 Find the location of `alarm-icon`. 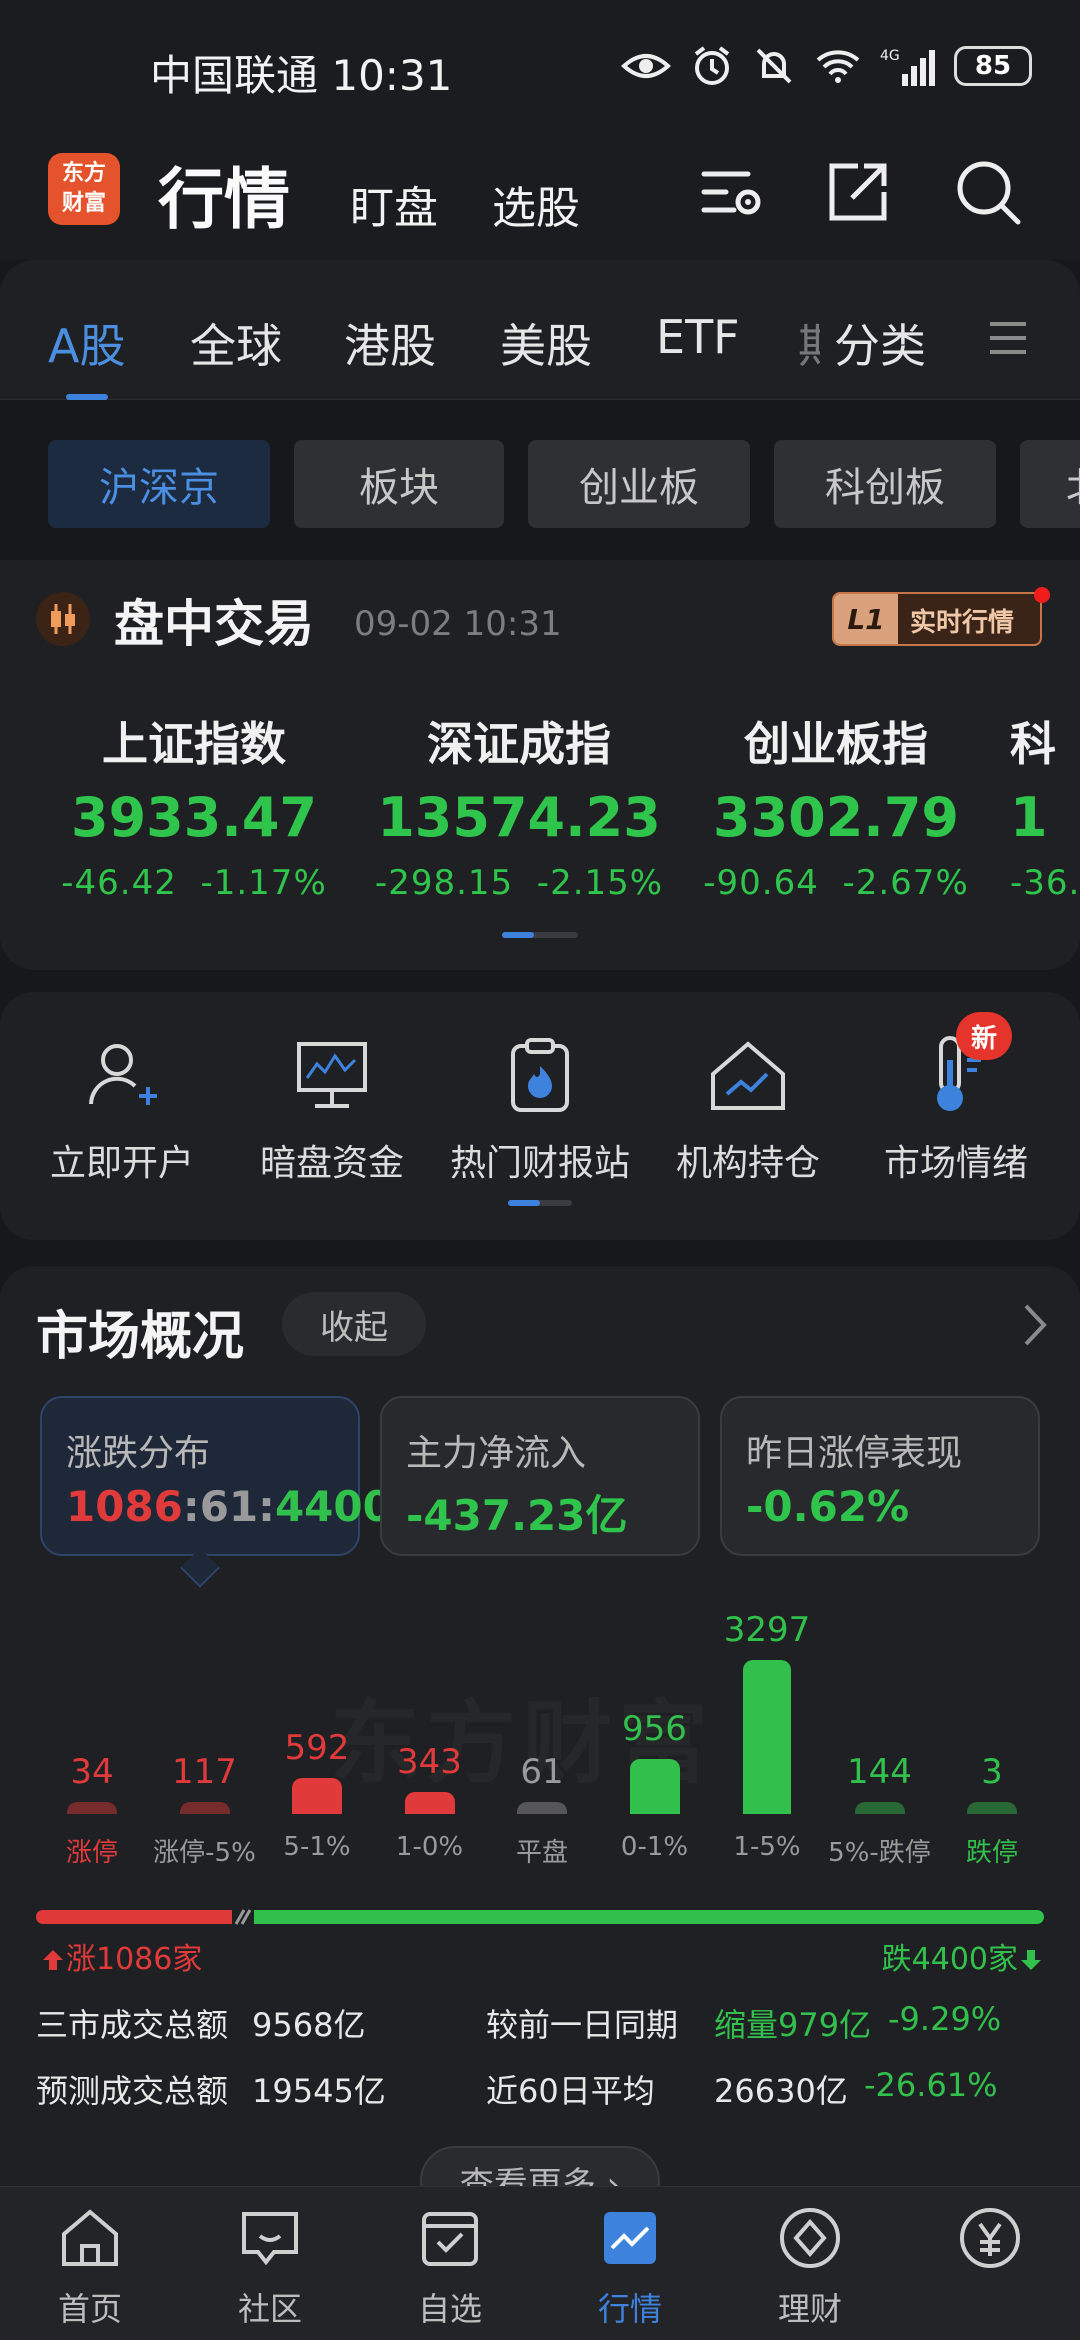

alarm-icon is located at coordinates (712, 65).